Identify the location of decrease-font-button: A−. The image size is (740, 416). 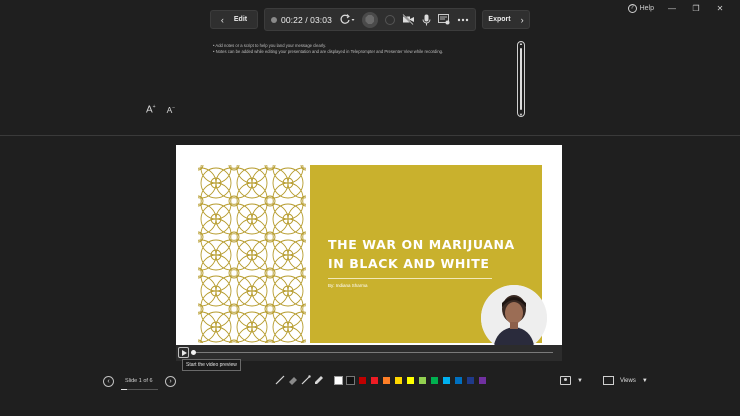
(171, 110).